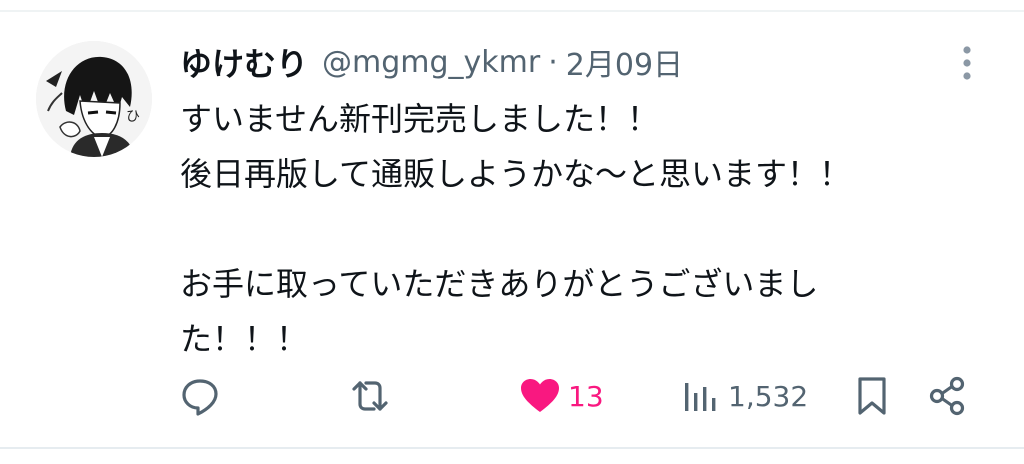 The image size is (1024, 464). I want to click on share-icon, so click(947, 396).